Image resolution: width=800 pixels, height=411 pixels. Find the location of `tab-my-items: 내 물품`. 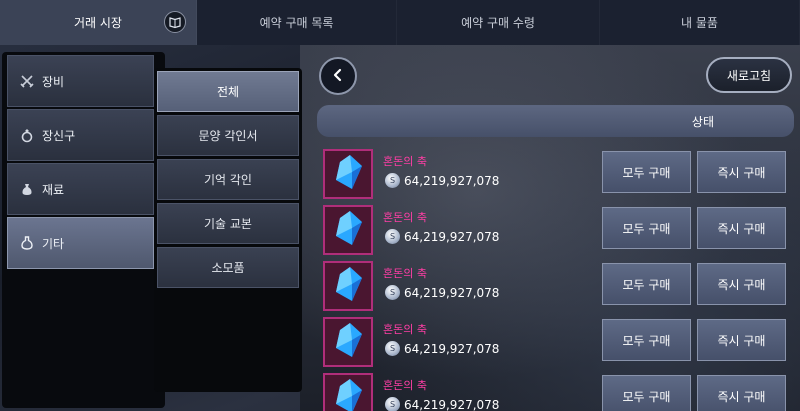

tab-my-items: 내 물품 is located at coordinates (700, 22).